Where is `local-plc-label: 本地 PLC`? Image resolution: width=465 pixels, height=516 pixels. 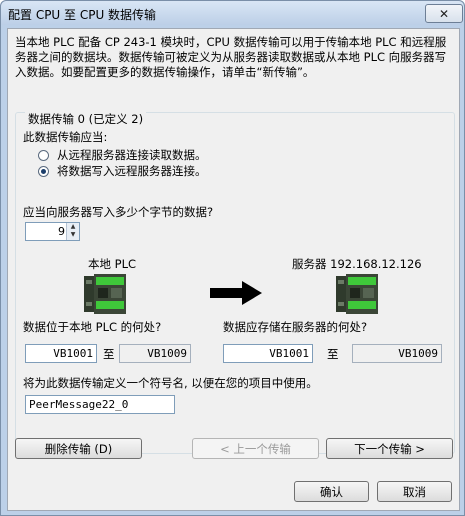
local-plc-label: 本地 PLC is located at coordinates (112, 264).